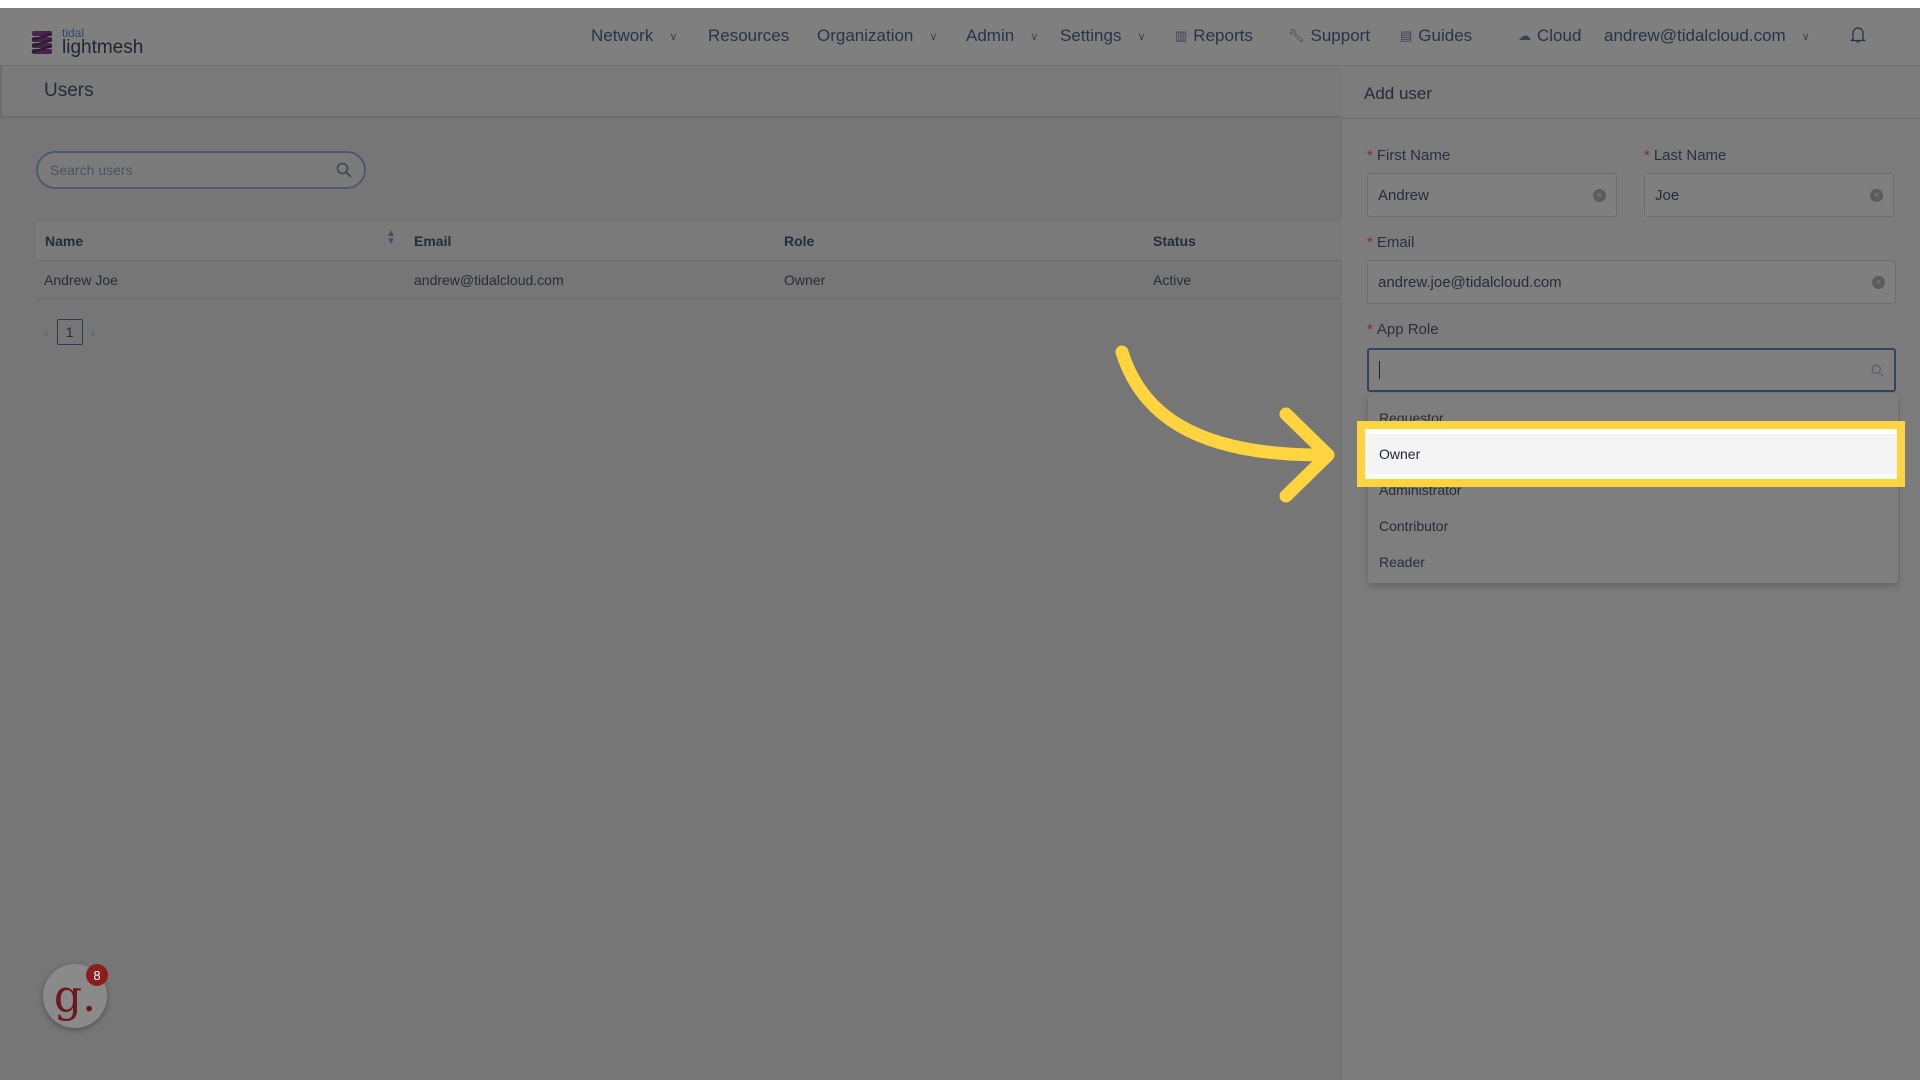 Image resolution: width=1920 pixels, height=1080 pixels. Describe the element at coordinates (1223, 35) in the screenshot. I see `nav-reports-label: Reports` at that location.